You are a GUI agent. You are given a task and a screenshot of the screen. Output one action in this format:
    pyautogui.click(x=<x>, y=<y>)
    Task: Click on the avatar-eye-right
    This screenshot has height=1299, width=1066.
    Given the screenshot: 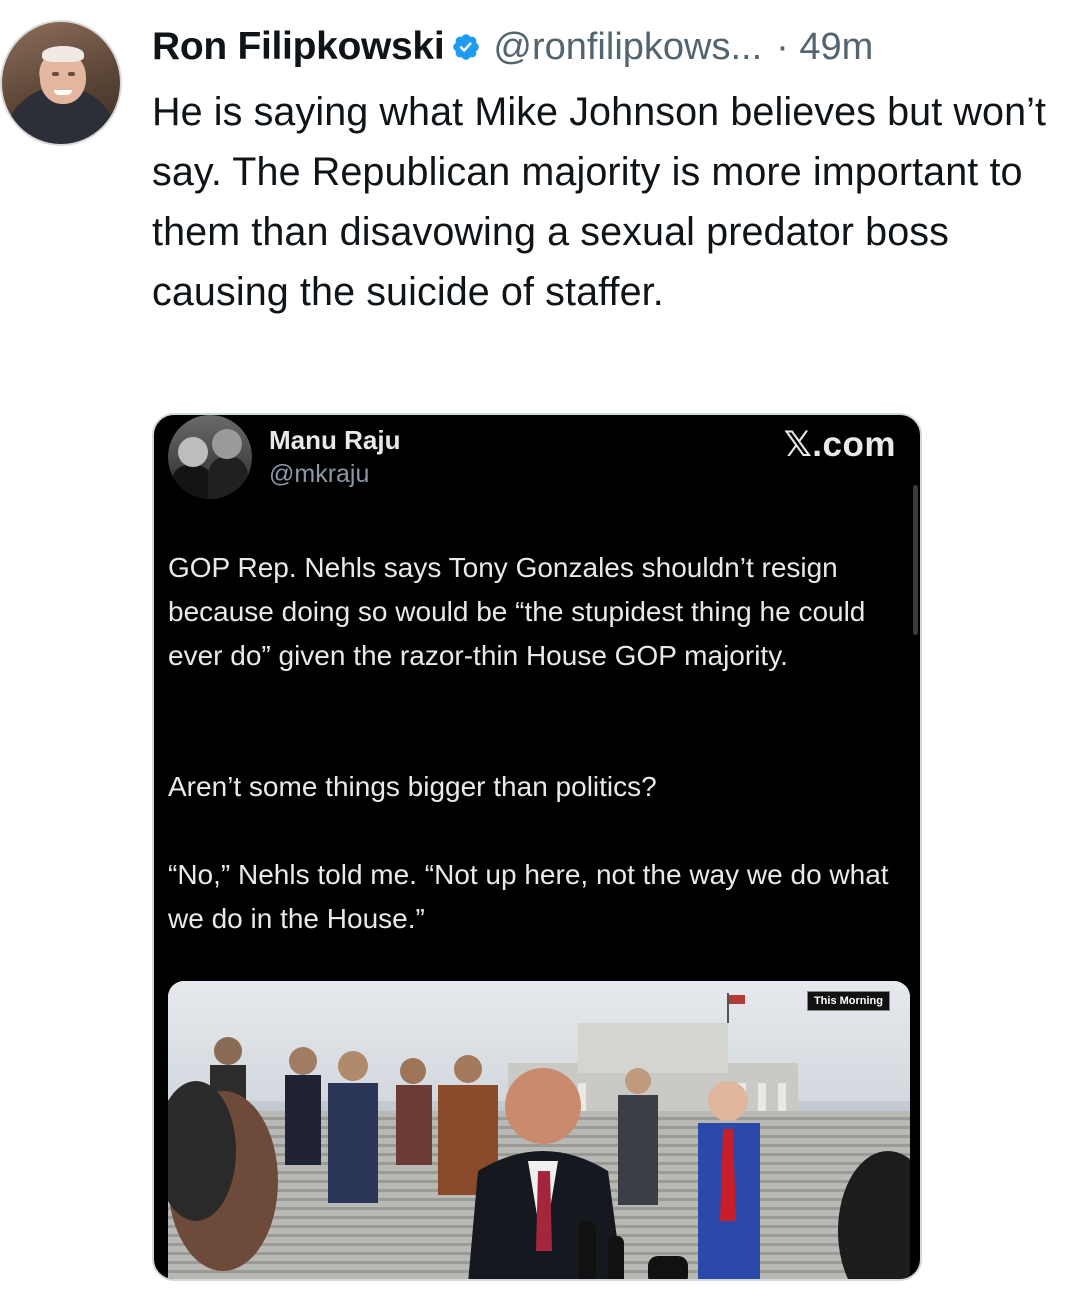 What is the action you would take?
    pyautogui.click(x=71, y=74)
    